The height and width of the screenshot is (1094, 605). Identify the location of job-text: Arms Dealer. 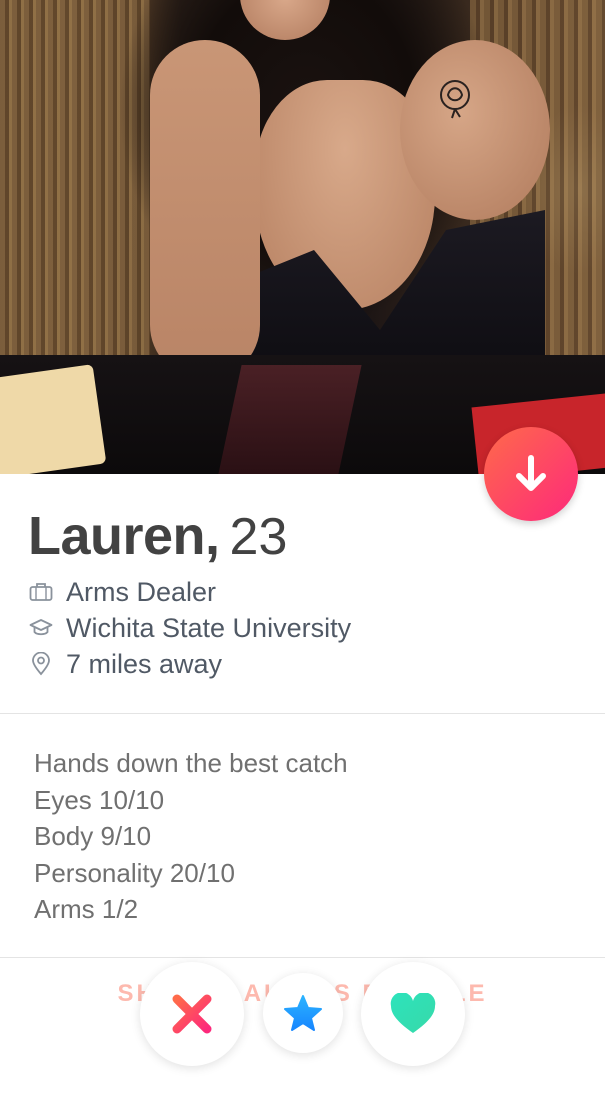
(141, 591).